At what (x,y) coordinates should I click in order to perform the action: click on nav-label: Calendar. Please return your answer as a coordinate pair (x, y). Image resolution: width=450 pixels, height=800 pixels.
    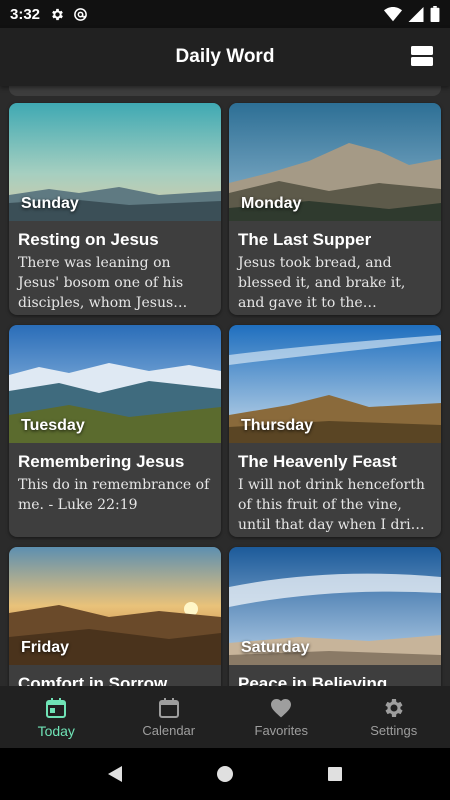
    Looking at the image, I should click on (169, 730).